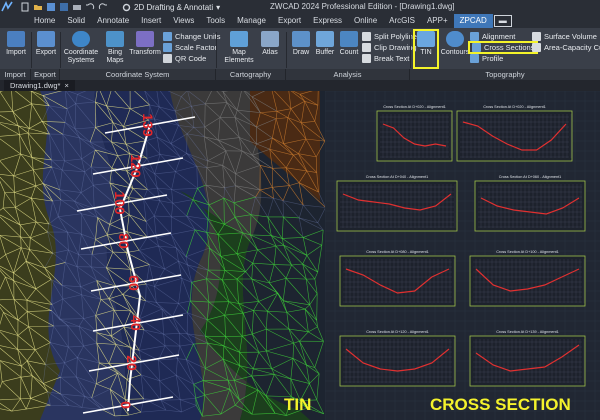  Describe the element at coordinates (366, 47) in the screenshot. I see `clip-icon` at that location.